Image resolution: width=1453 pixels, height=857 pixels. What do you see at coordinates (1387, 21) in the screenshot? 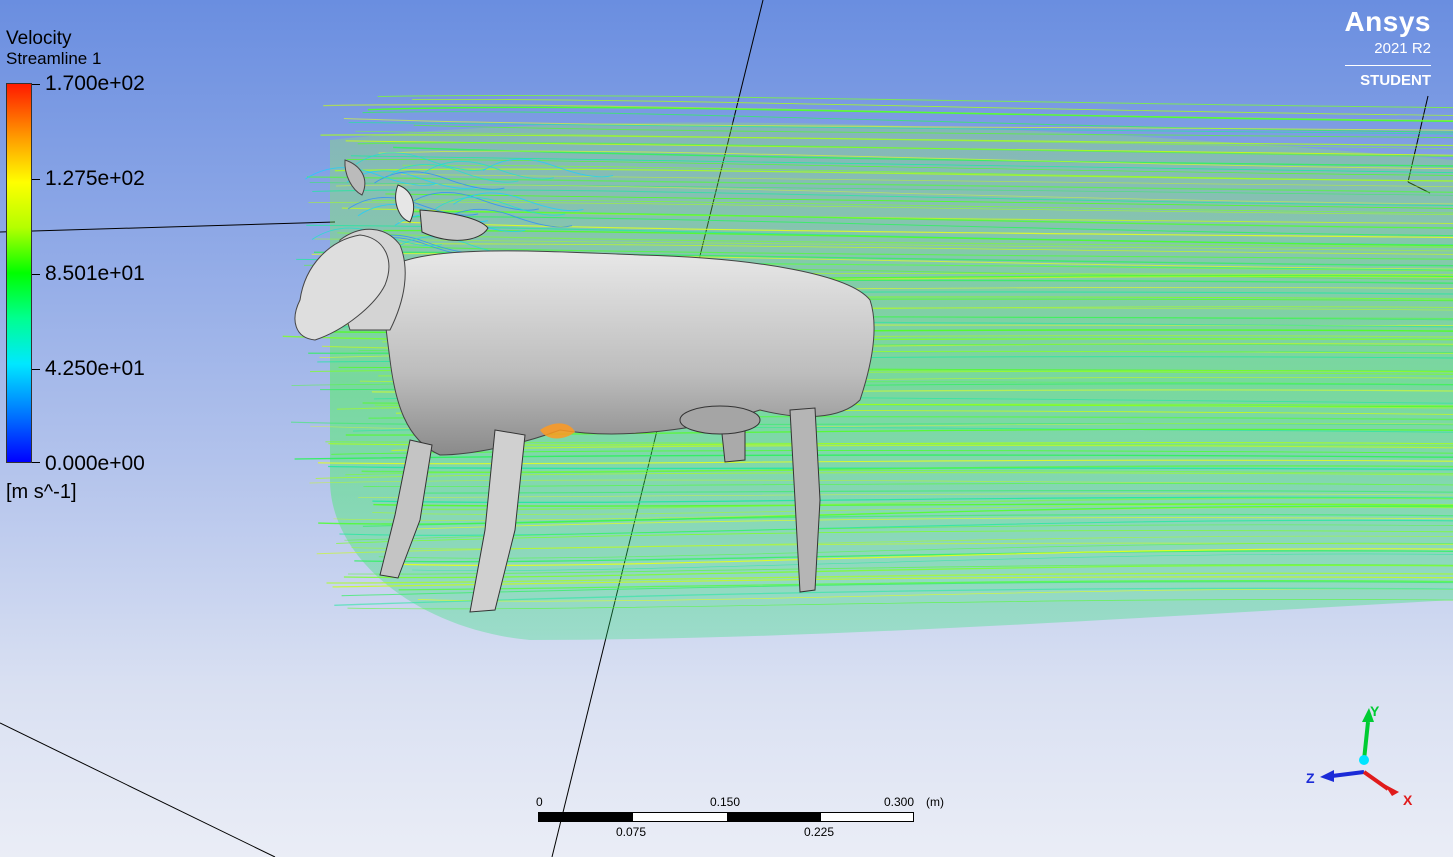
I see `logo-name: Ansys` at bounding box center [1387, 21].